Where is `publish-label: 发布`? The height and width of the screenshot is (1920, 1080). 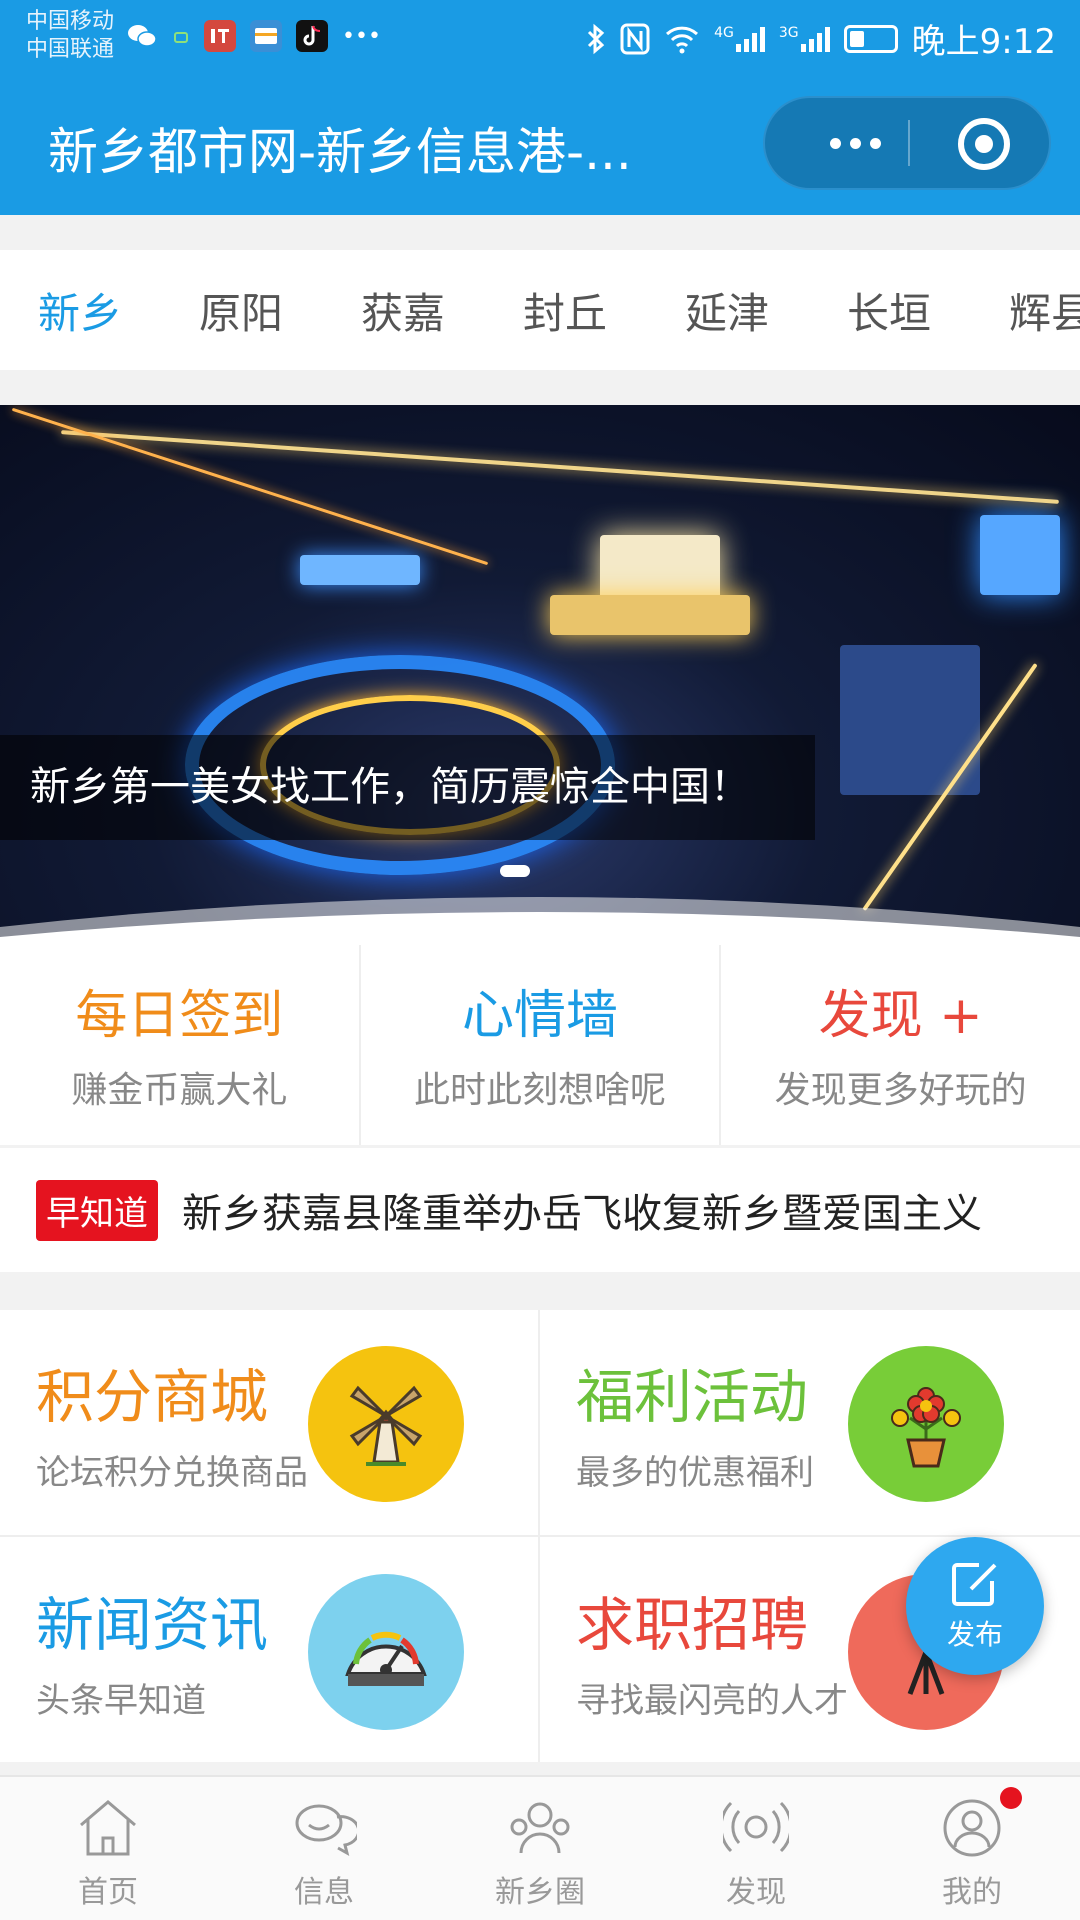
publish-label: 发布 is located at coordinates (974, 1634).